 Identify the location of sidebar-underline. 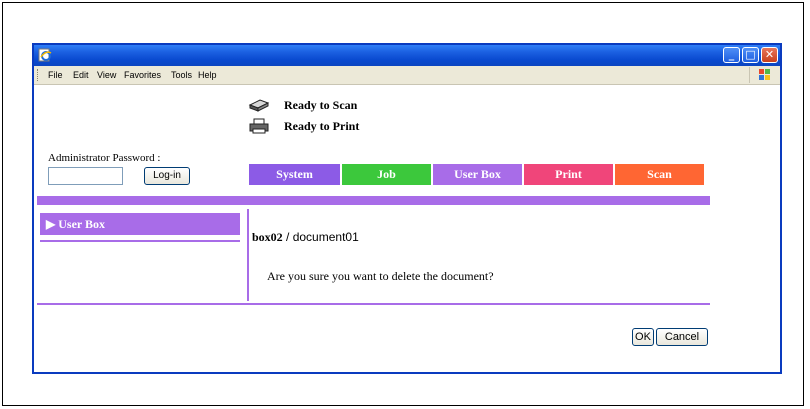
(140, 241).